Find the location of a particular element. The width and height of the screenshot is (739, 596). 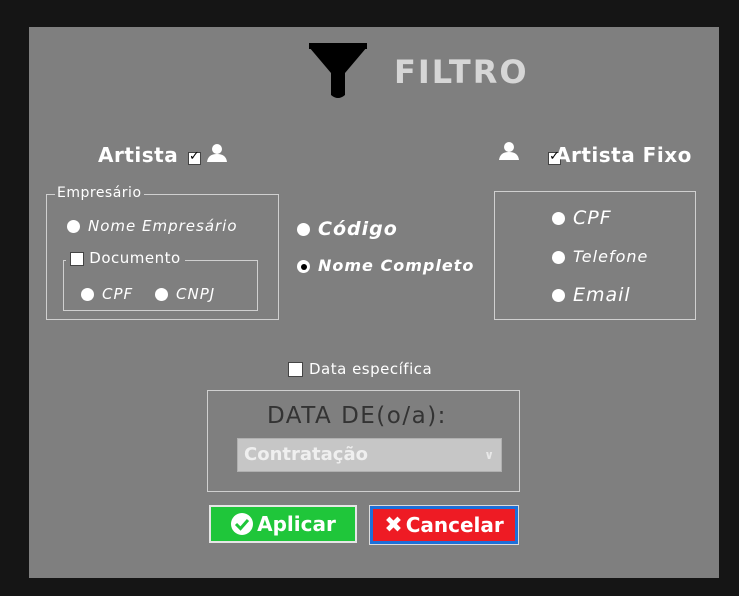

option-cpf-empresario: CPF is located at coordinates (107, 294).